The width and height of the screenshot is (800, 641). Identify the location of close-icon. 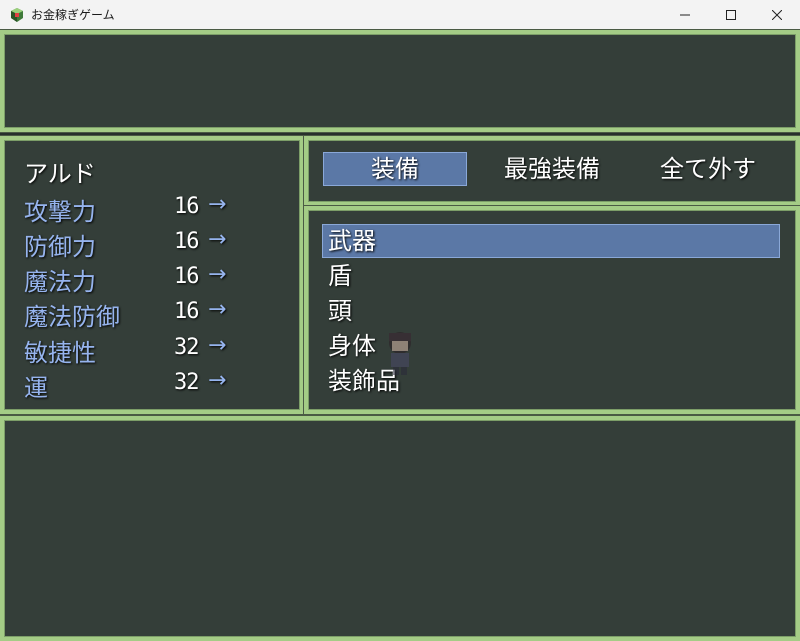
(777, 15).